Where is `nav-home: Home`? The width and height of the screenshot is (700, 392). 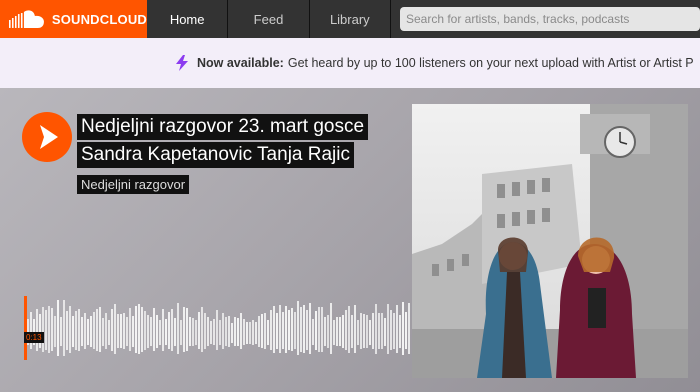 nav-home: Home is located at coordinates (188, 19).